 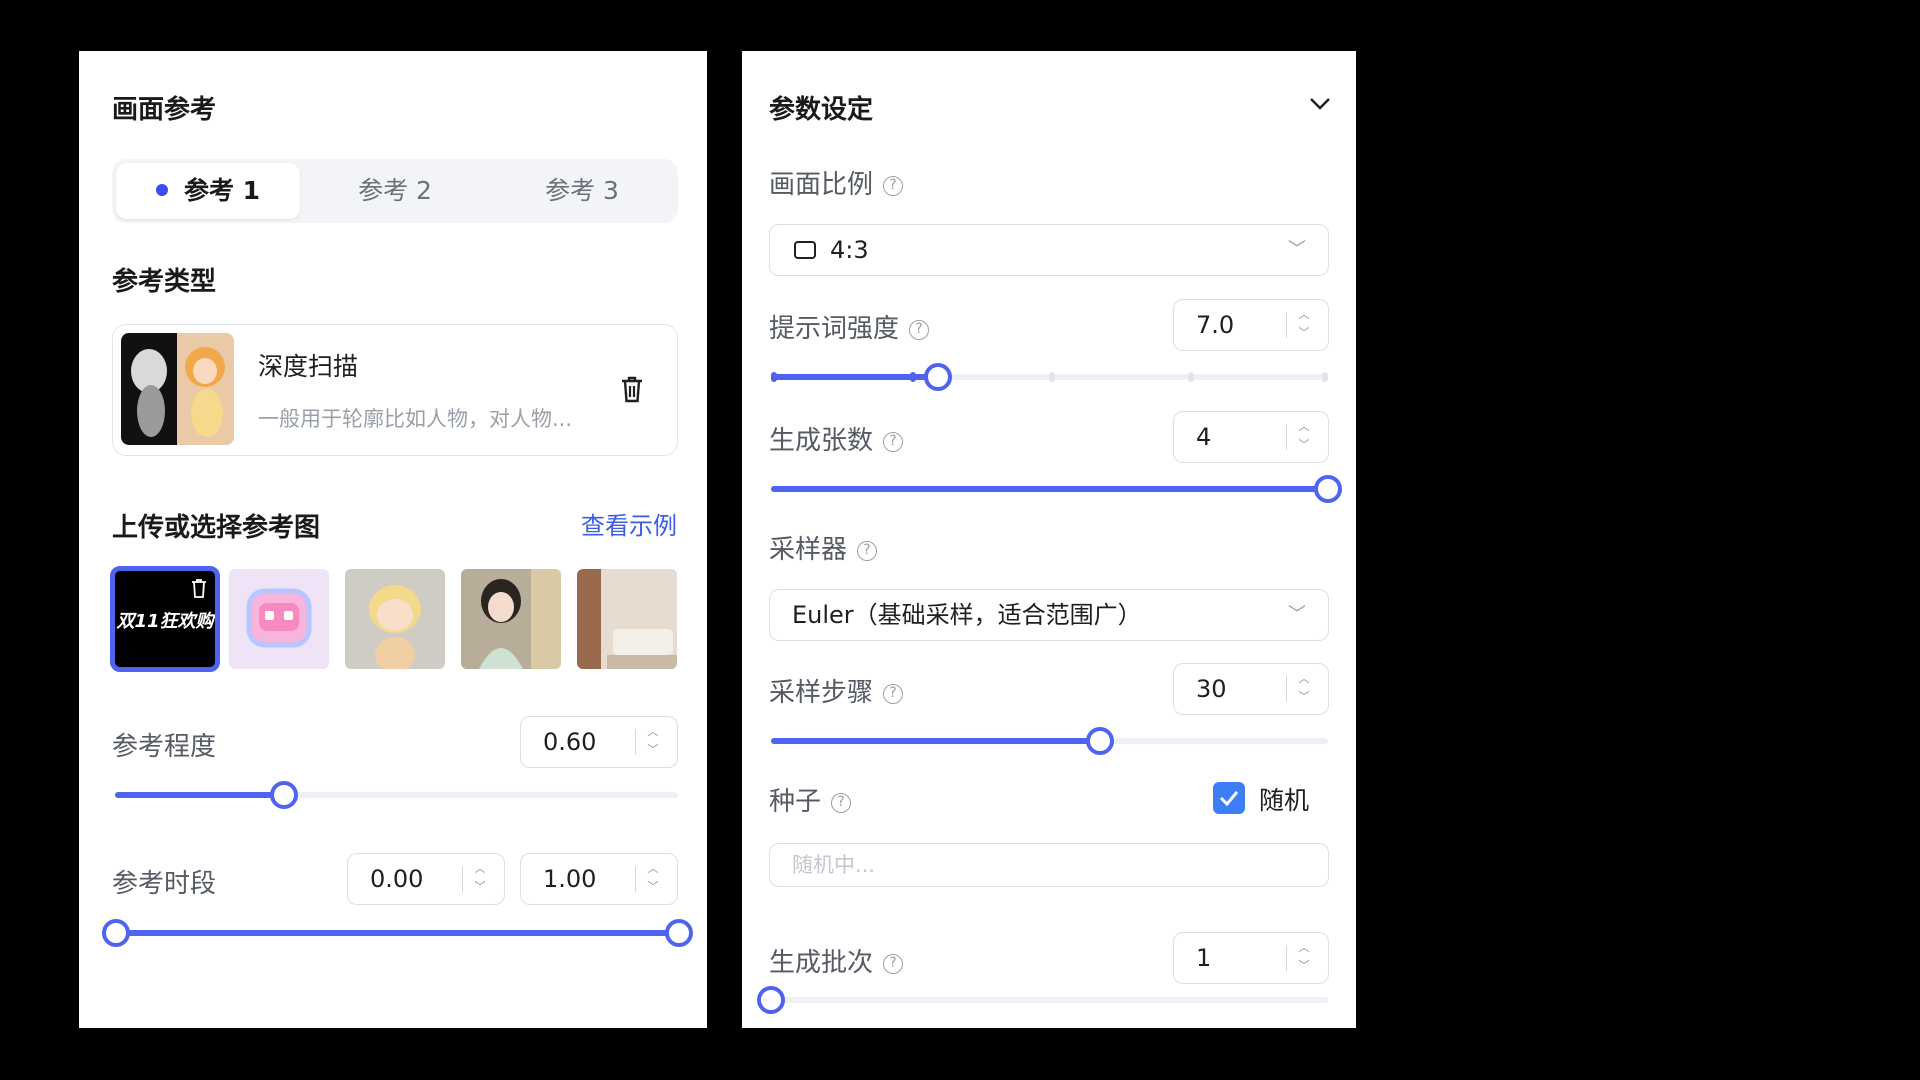 I want to click on thumb-caption: 双11狂欢购, so click(x=165, y=621).